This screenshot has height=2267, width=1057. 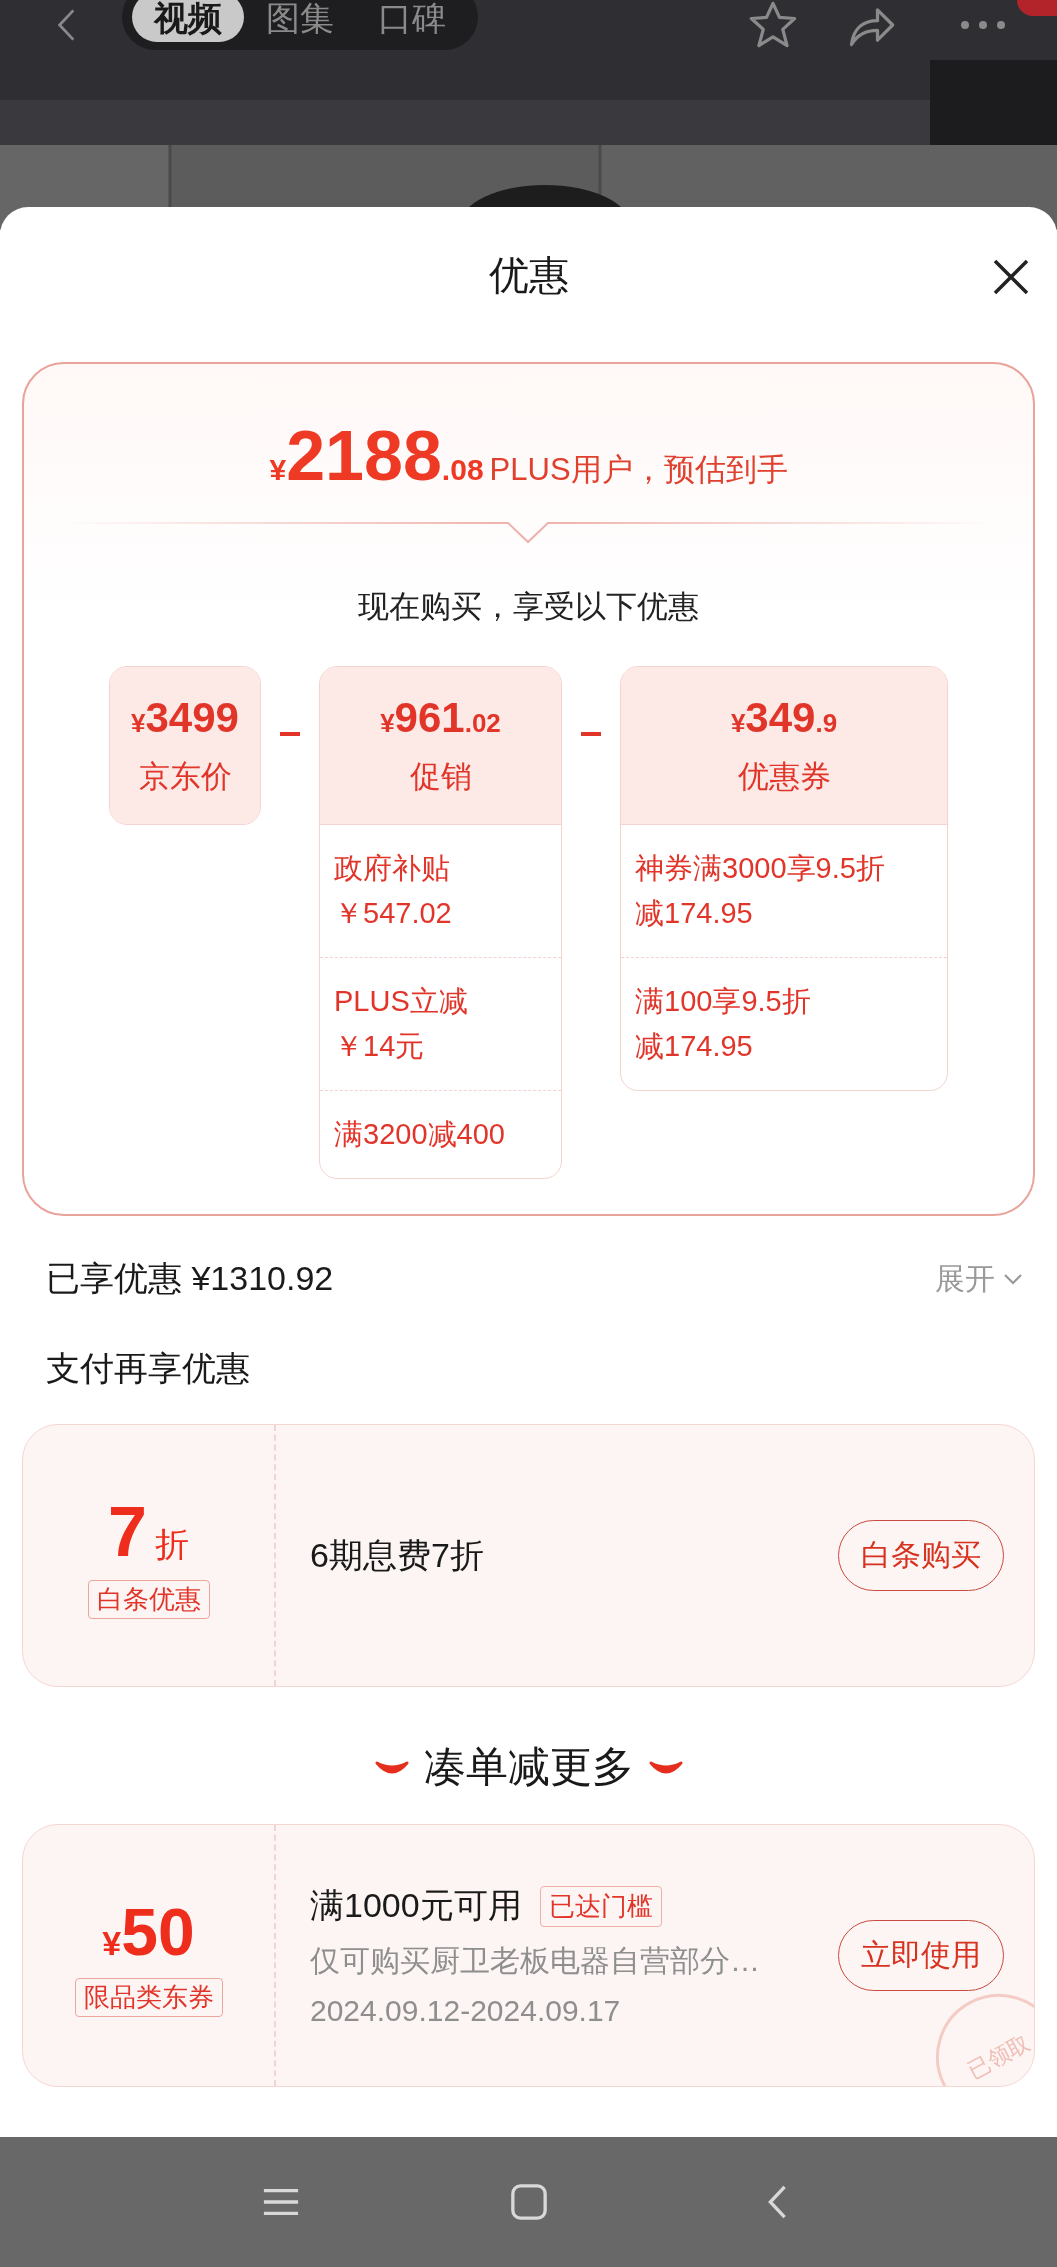 I want to click on discount-item: 满3200减400, so click(x=440, y=1134).